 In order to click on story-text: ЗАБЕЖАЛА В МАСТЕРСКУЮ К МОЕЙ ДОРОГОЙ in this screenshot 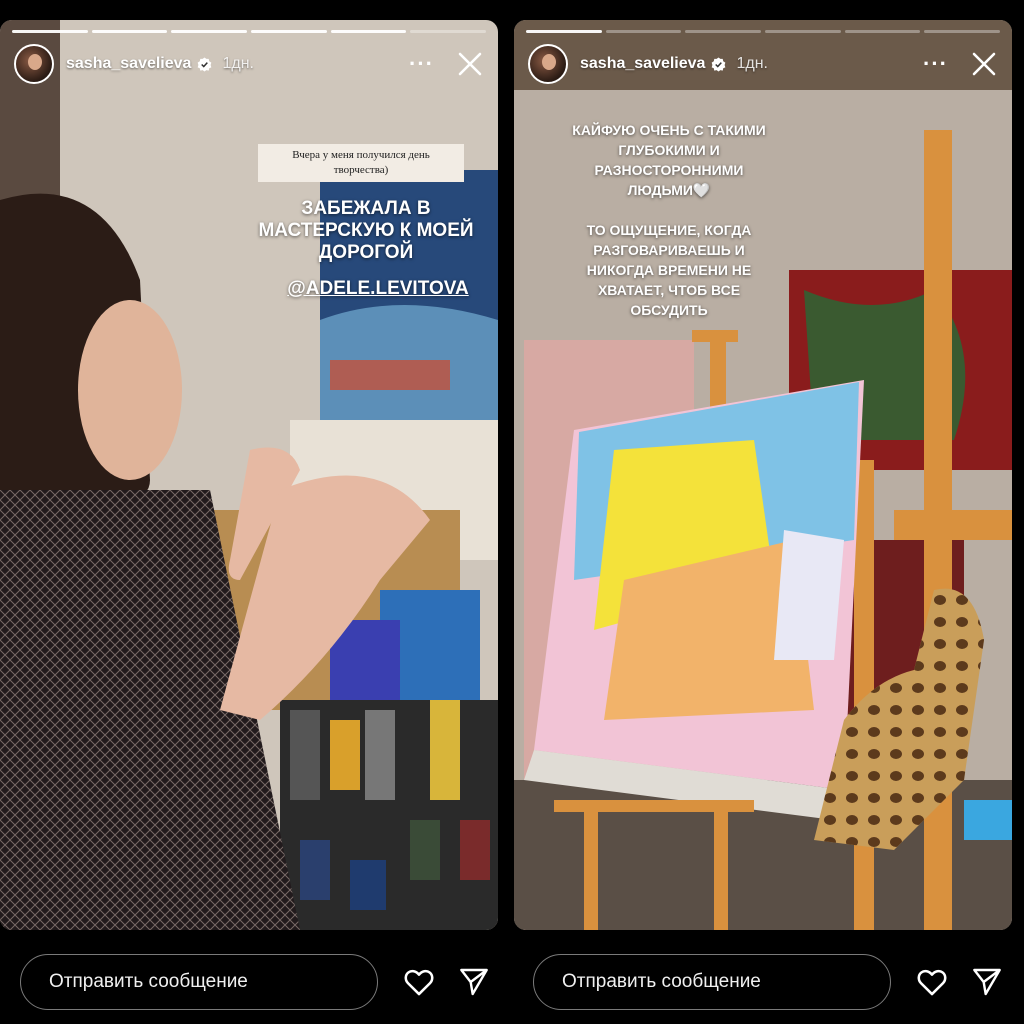, I will do `click(366, 230)`.